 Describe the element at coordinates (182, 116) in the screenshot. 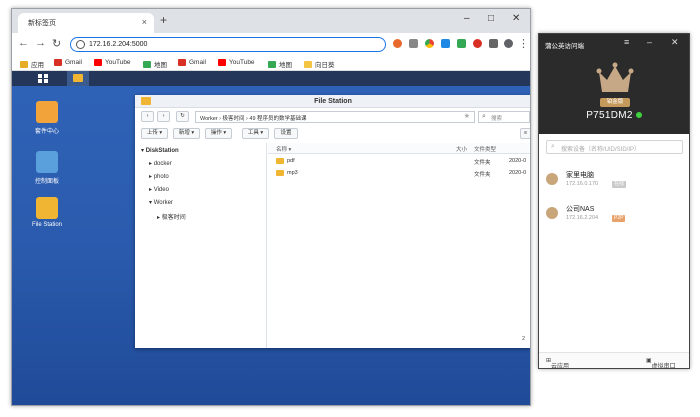

I see `refresh-button: ↻` at that location.